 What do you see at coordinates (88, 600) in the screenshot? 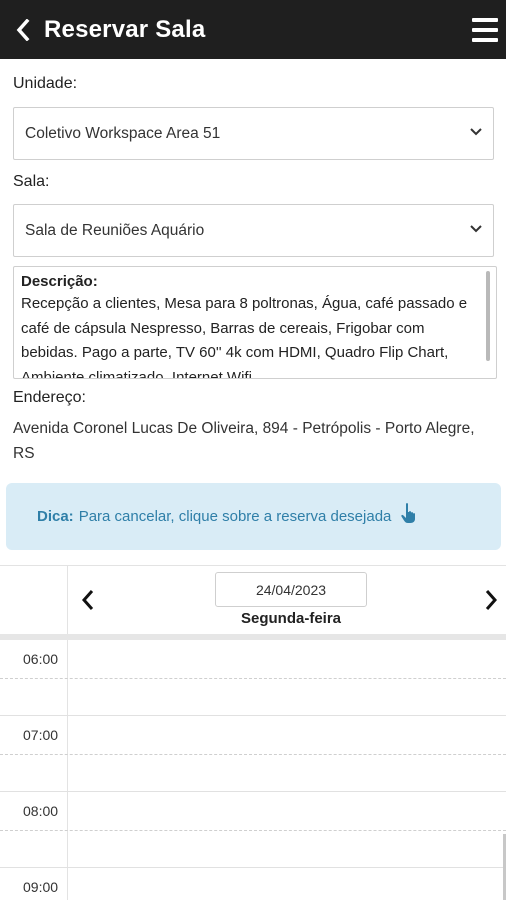
I see `previous-day-icon` at bounding box center [88, 600].